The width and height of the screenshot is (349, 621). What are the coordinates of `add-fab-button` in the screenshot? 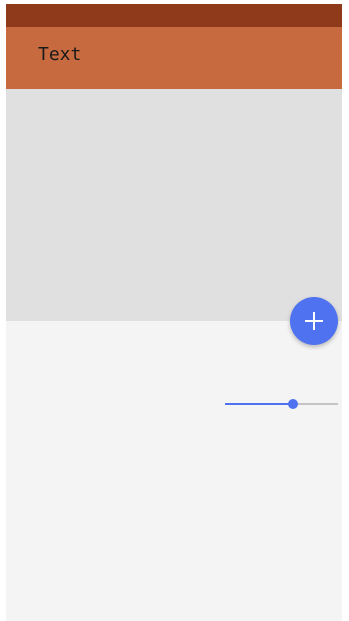 It's located at (314, 321).